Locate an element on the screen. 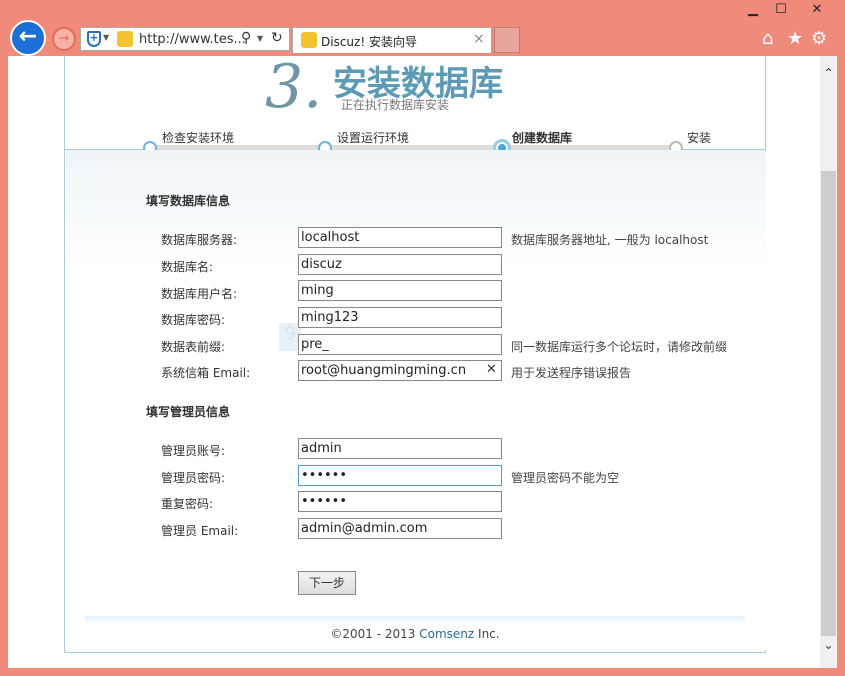 The width and height of the screenshot is (845, 676). vertical-scrollbar: ⌃ ⌄ is located at coordinates (828, 362).